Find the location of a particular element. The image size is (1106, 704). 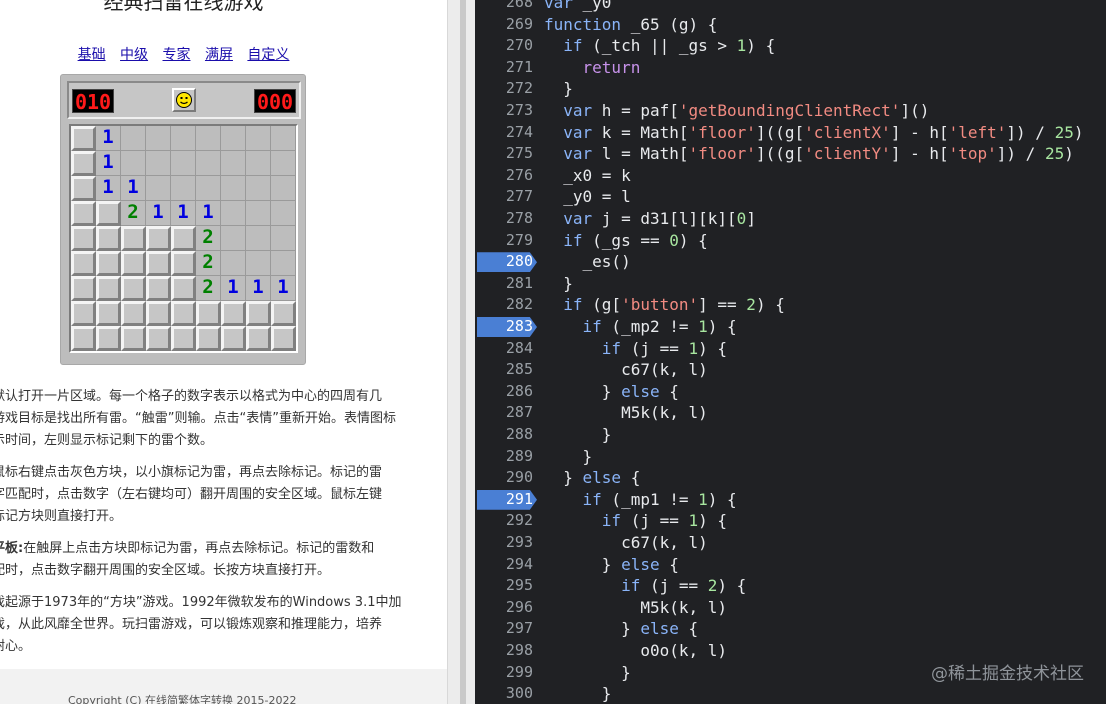

line-number: 279 is located at coordinates (504, 241).